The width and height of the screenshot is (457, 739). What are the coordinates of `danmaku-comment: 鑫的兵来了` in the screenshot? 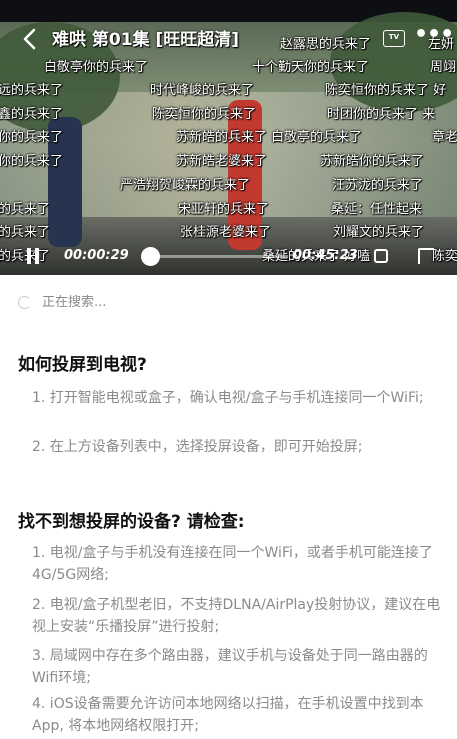 It's located at (32, 114).